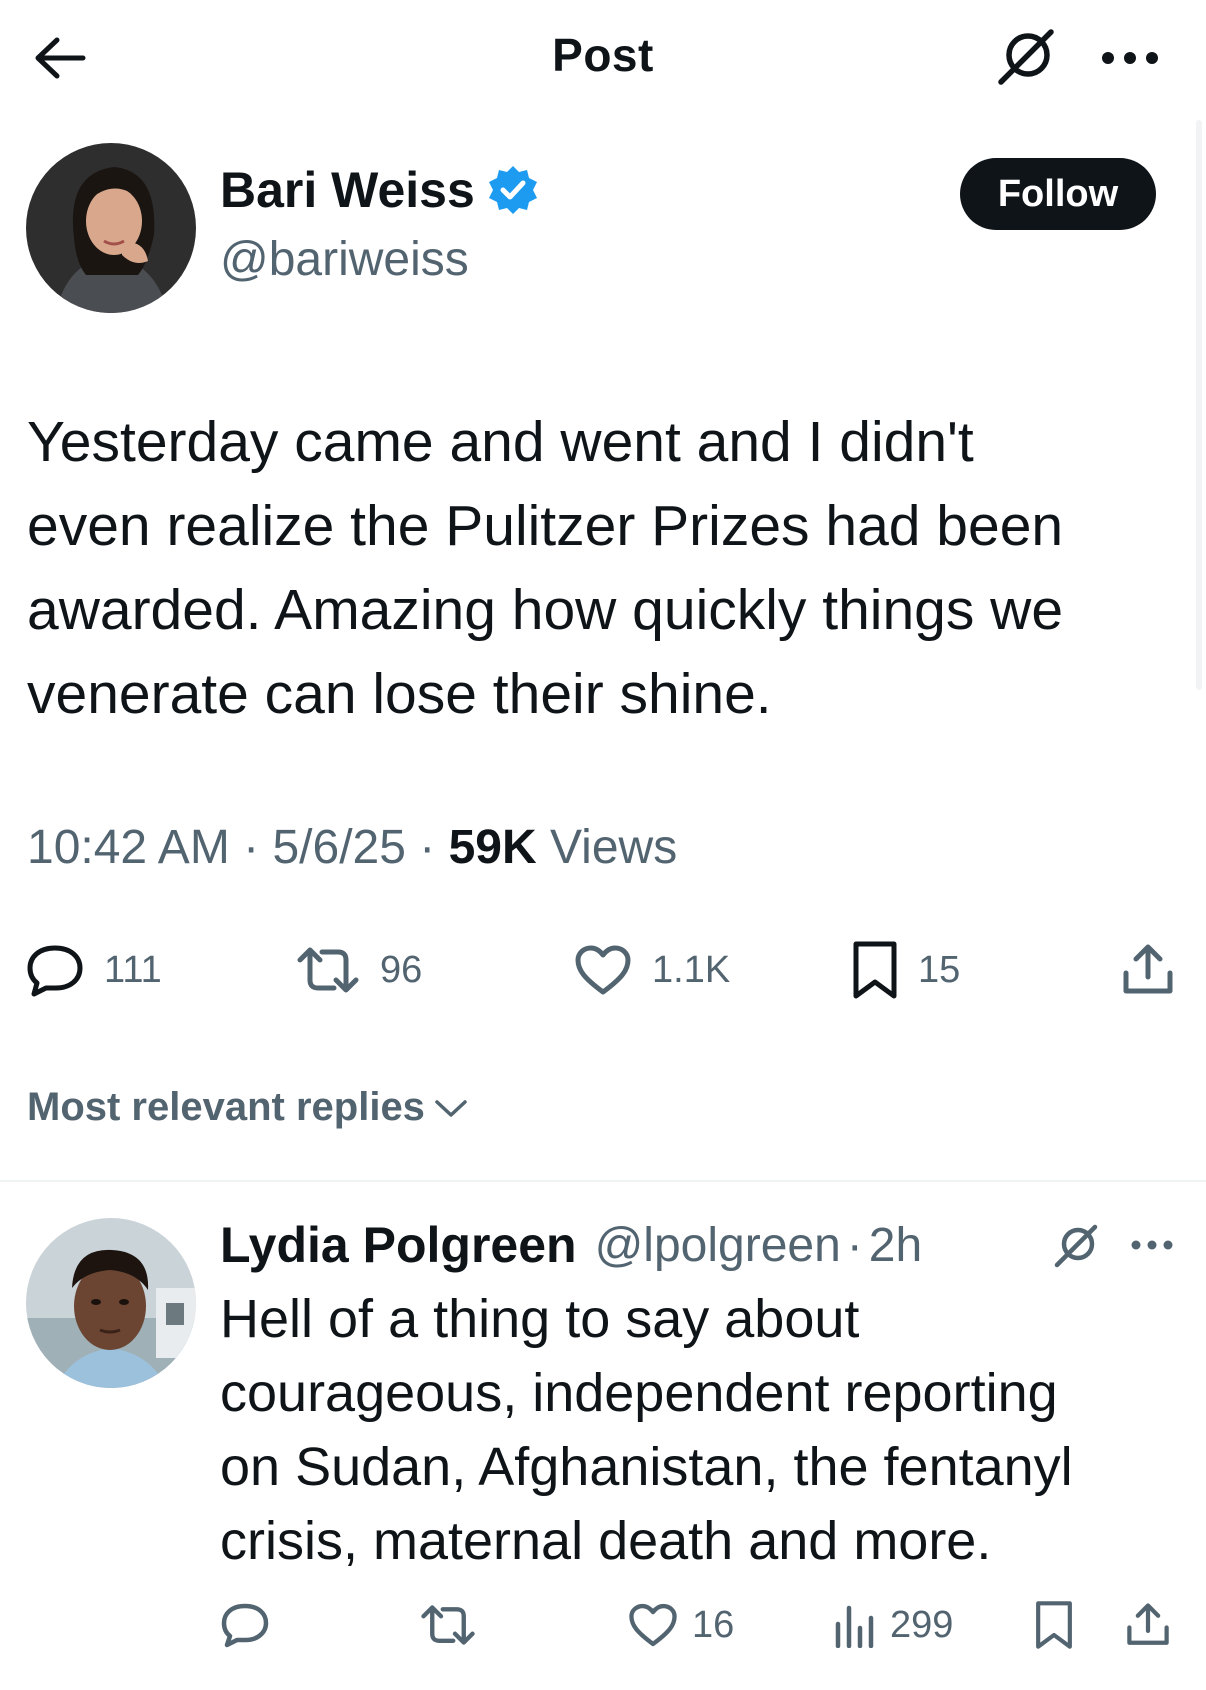 This screenshot has height=1690, width=1206. Describe the element at coordinates (614, 847) in the screenshot. I see `views-label: Views` at that location.